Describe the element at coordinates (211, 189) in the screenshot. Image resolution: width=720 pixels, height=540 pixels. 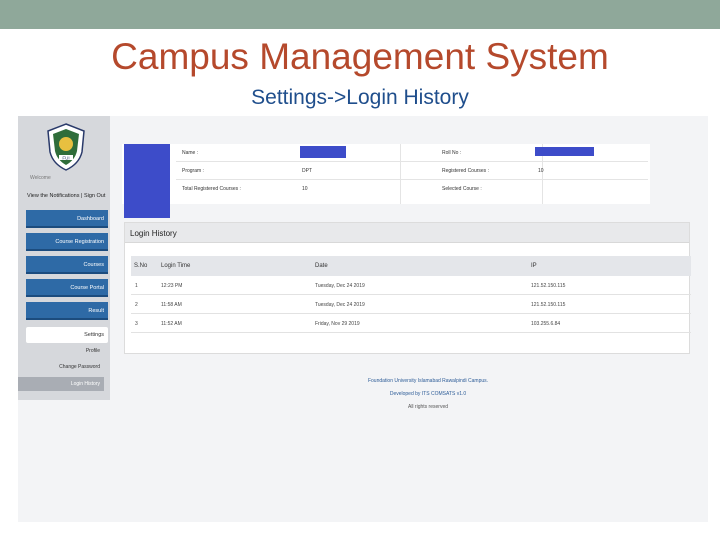
I see `total-label: Total Registered Courses :` at that location.